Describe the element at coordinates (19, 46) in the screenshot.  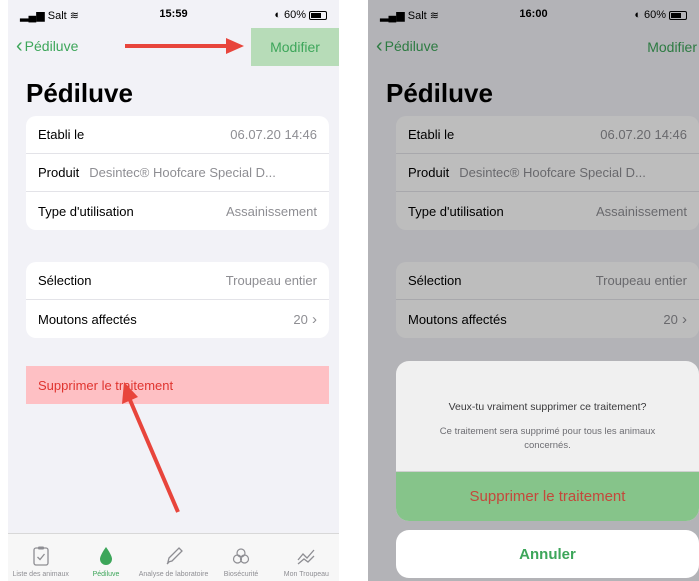
I see `chevron-left-icon: ‹` at that location.